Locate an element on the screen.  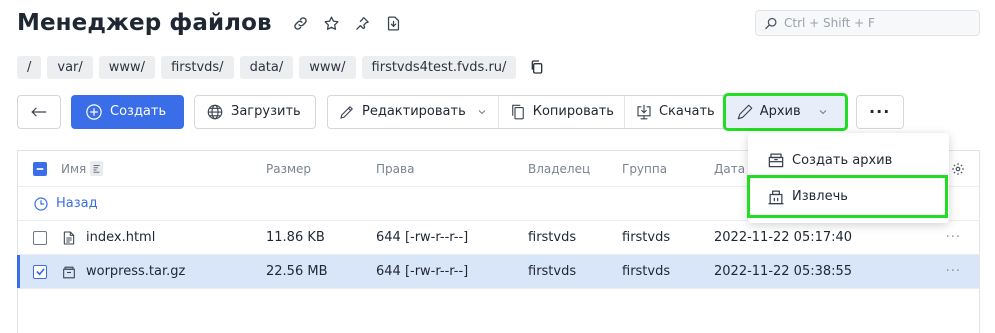
pin-icon is located at coordinates (363, 23).